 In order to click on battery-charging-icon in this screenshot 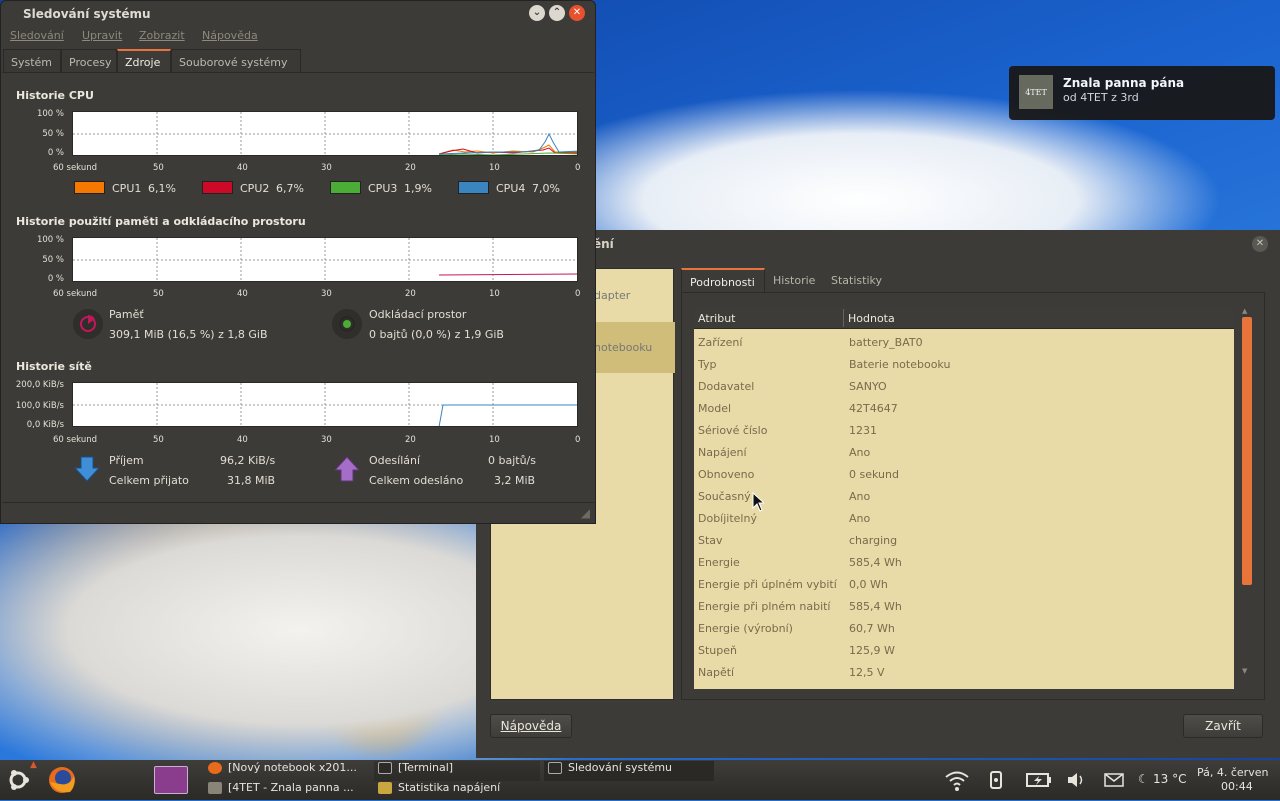, I will do `click(1039, 780)`.